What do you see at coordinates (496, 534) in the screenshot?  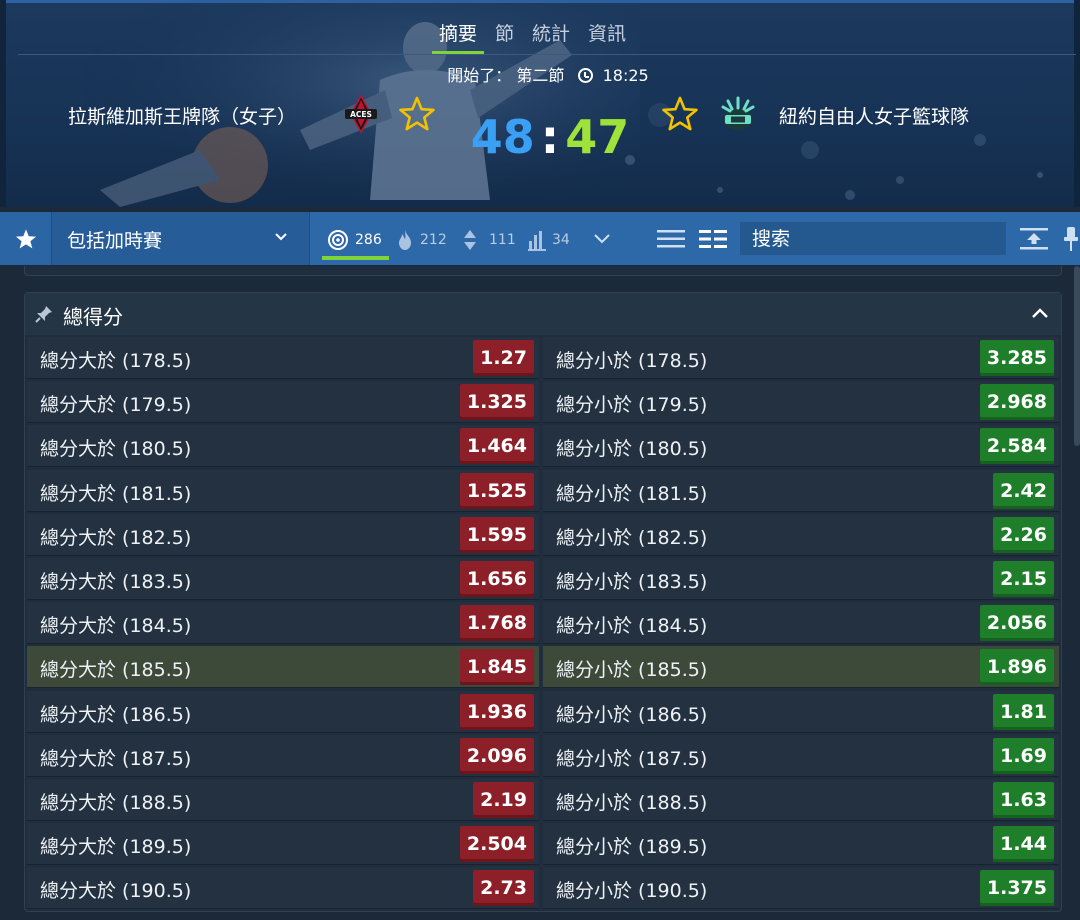 I see `over-odds-button: 1.595` at bounding box center [496, 534].